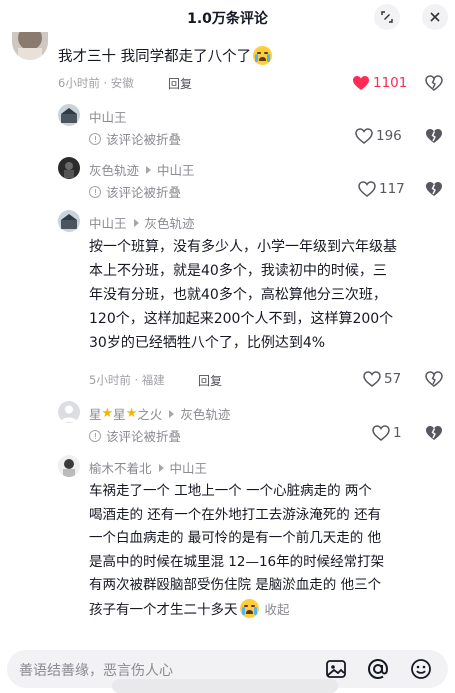 The image size is (455, 693). Describe the element at coordinates (114, 170) in the screenshot. I see `reply-author-name: 灰色轨迹` at that location.